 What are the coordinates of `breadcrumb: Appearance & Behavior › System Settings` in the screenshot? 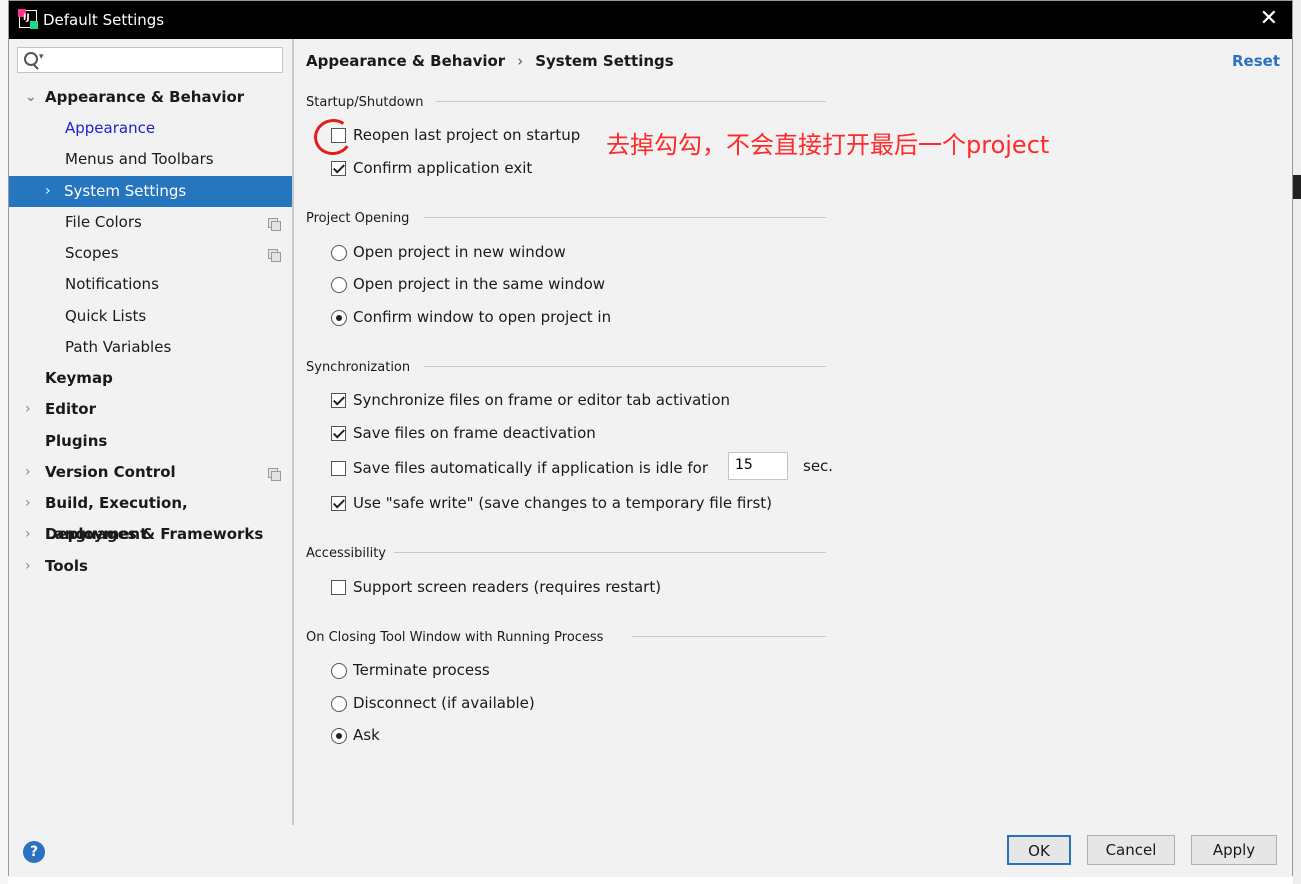 It's located at (490, 61).